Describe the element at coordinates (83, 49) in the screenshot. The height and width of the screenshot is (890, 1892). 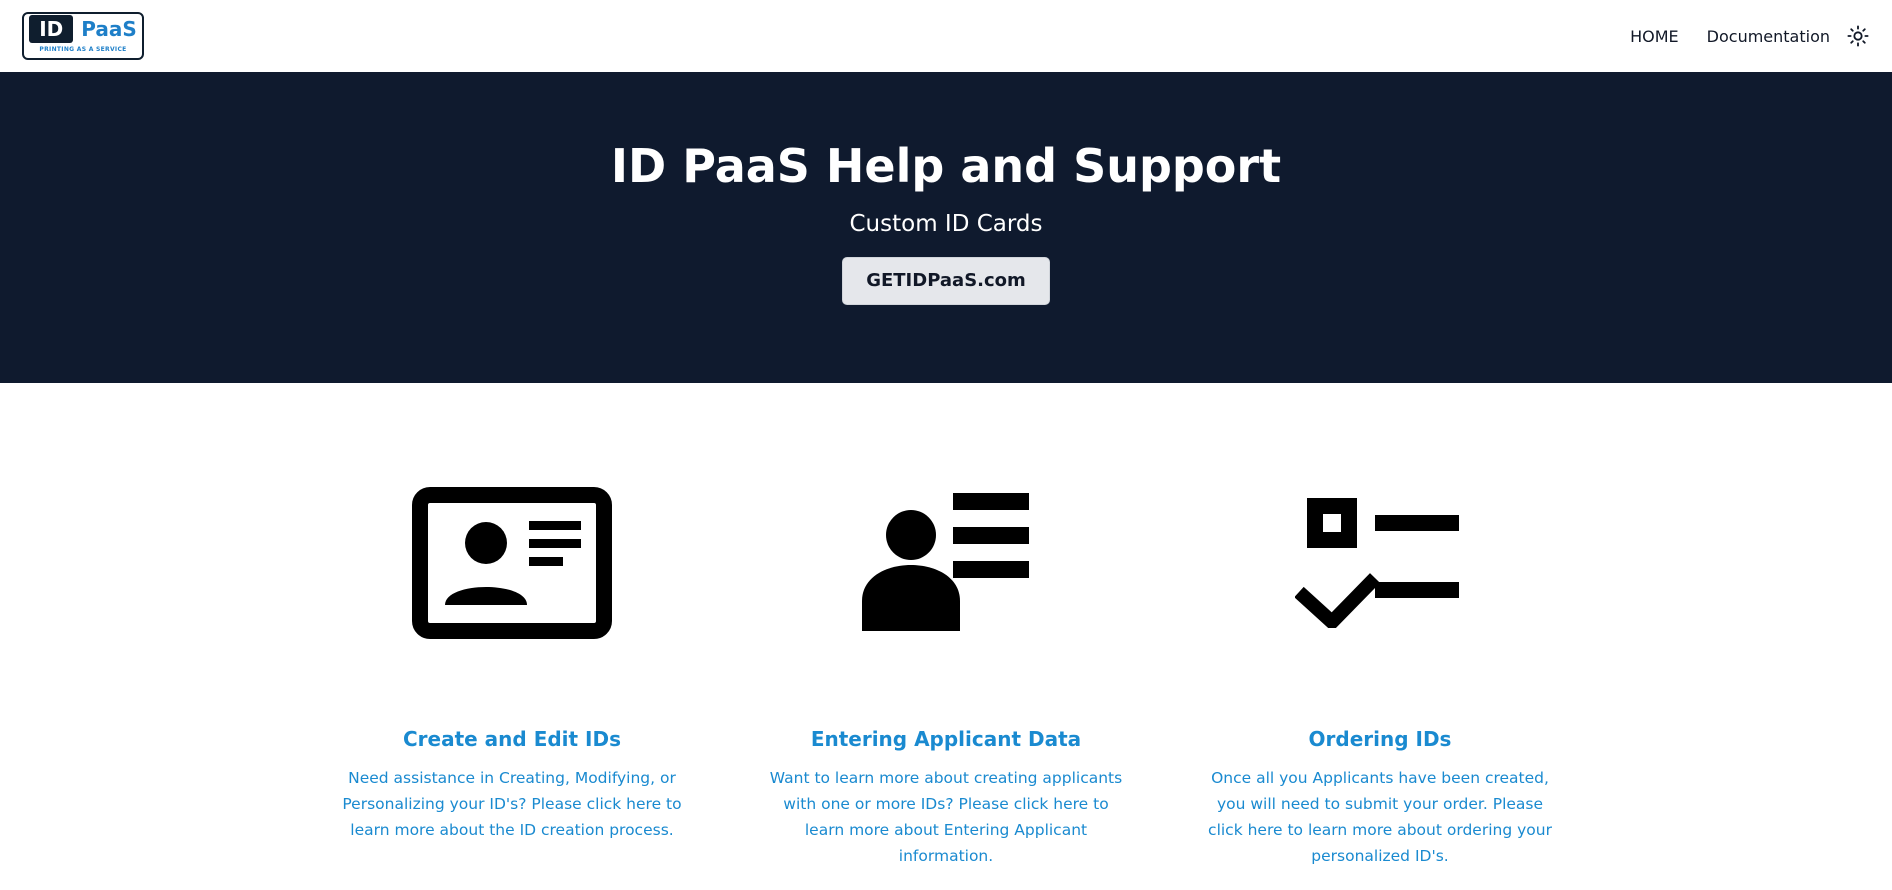
I see `logo-tagline: PRINTING AS A SERVICE` at that location.